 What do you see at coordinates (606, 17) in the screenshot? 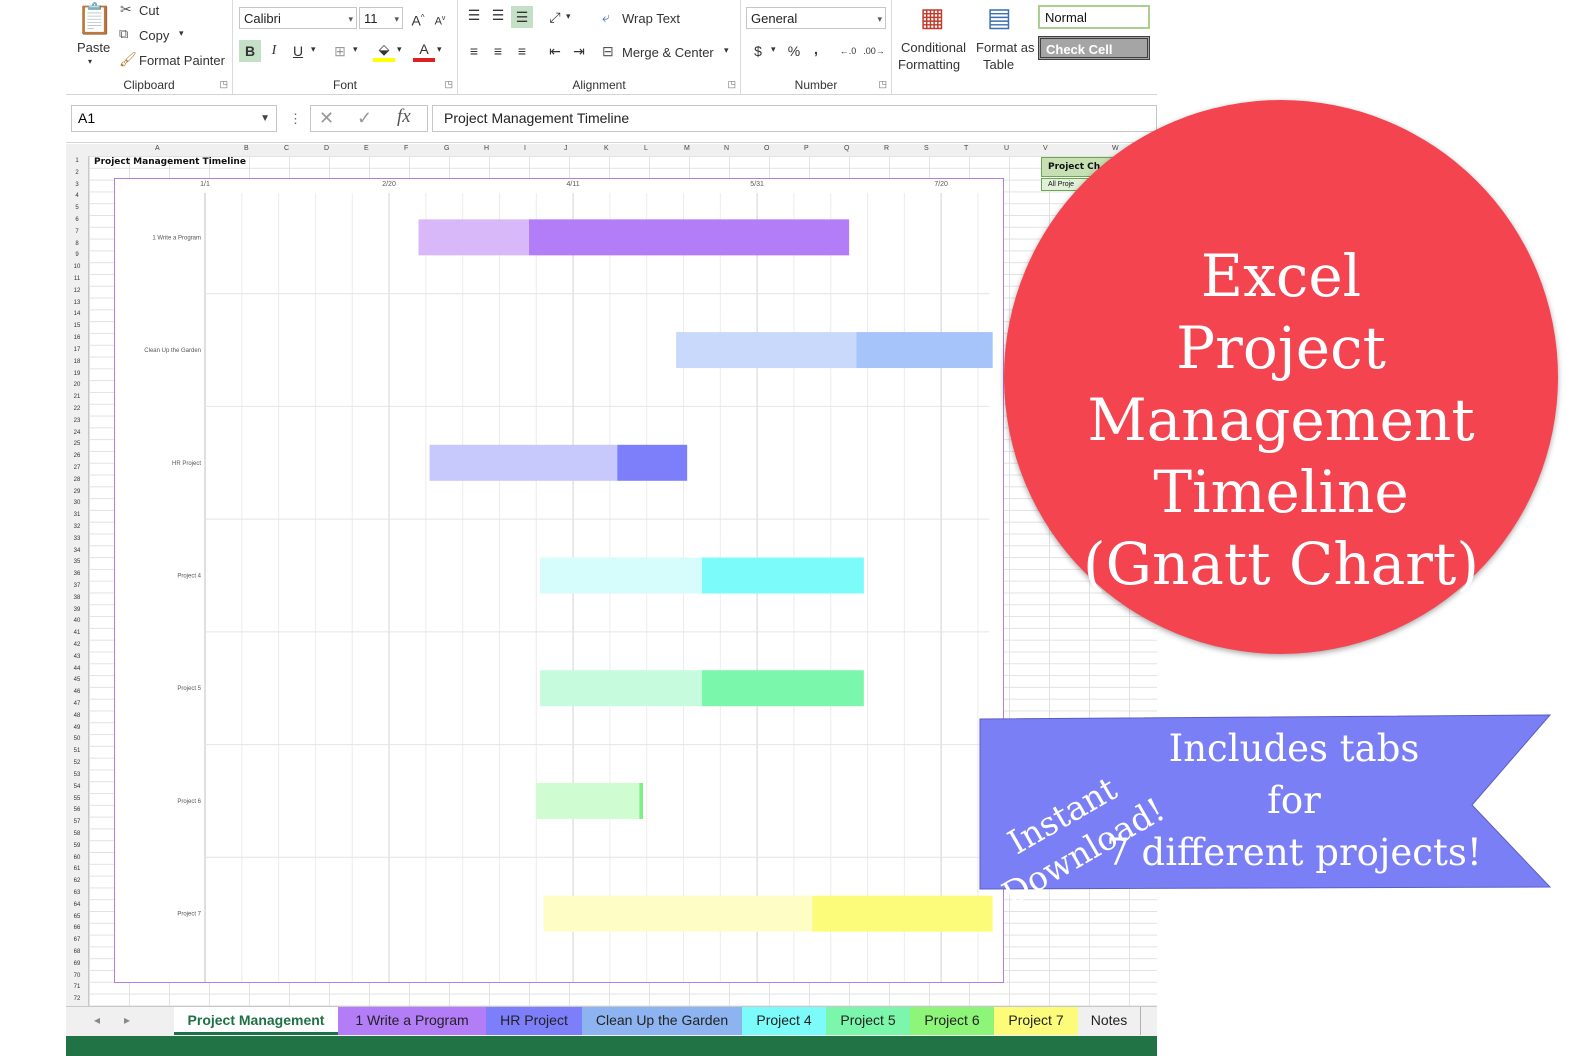
I see `wrap-text-icon: ⤶` at bounding box center [606, 17].